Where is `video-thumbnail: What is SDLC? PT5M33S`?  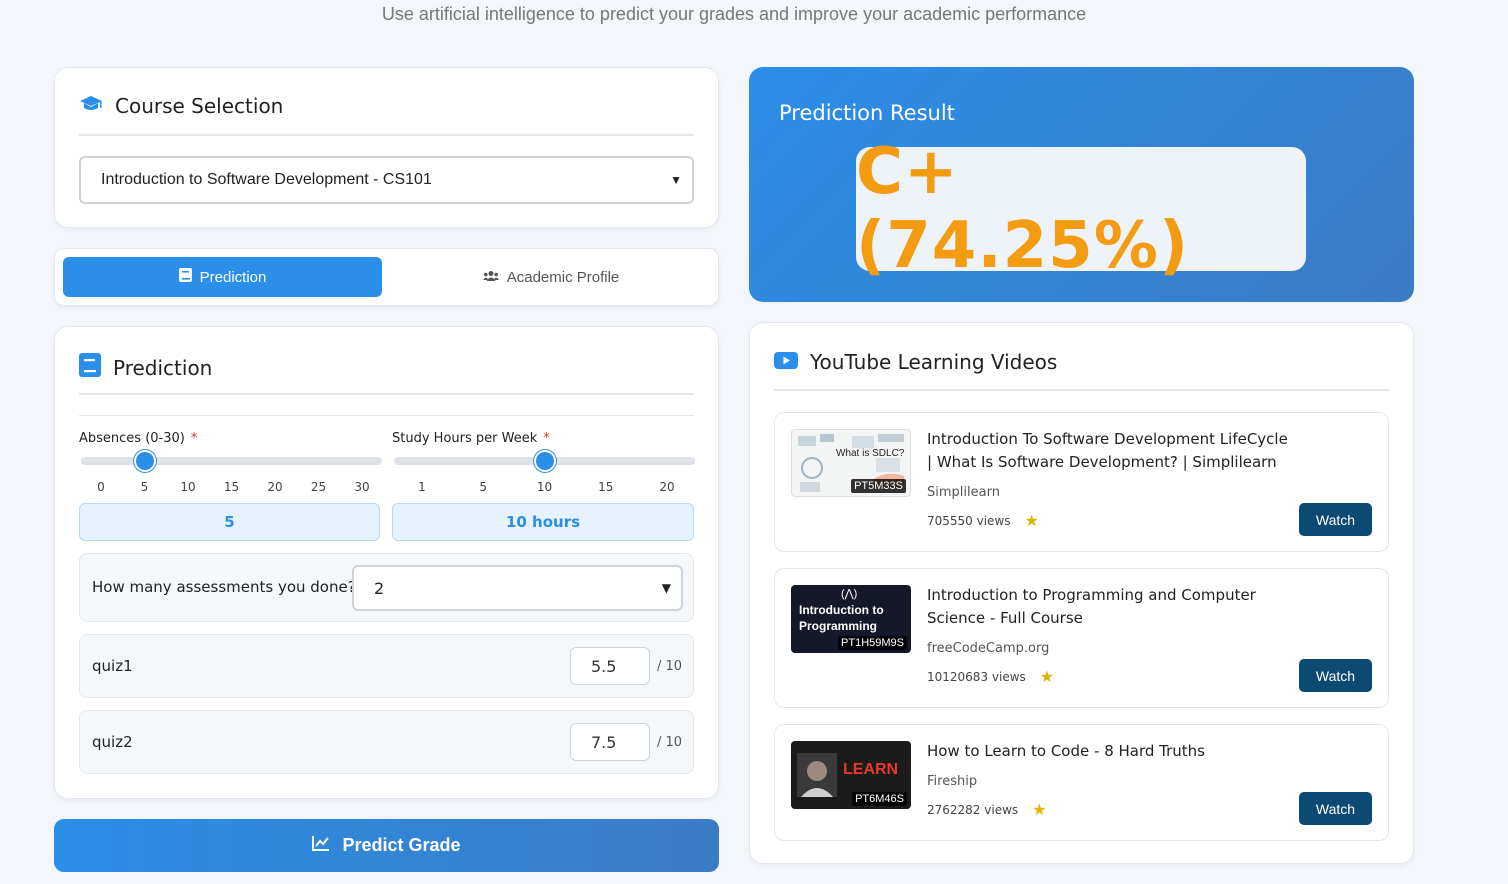 video-thumbnail: What is SDLC? PT5M33S is located at coordinates (851, 463).